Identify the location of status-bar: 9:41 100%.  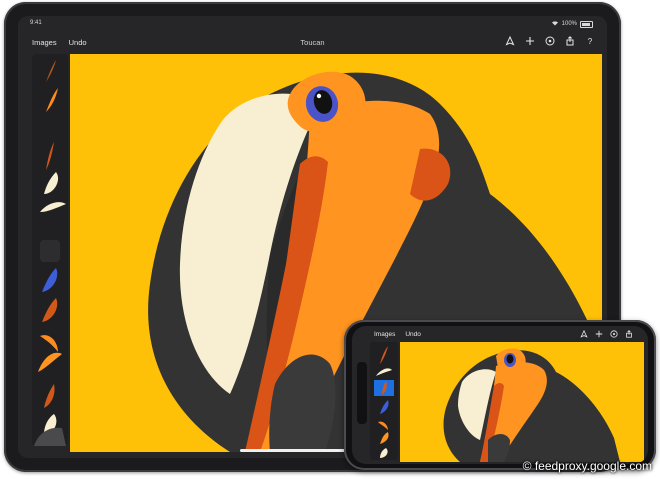
(312, 23).